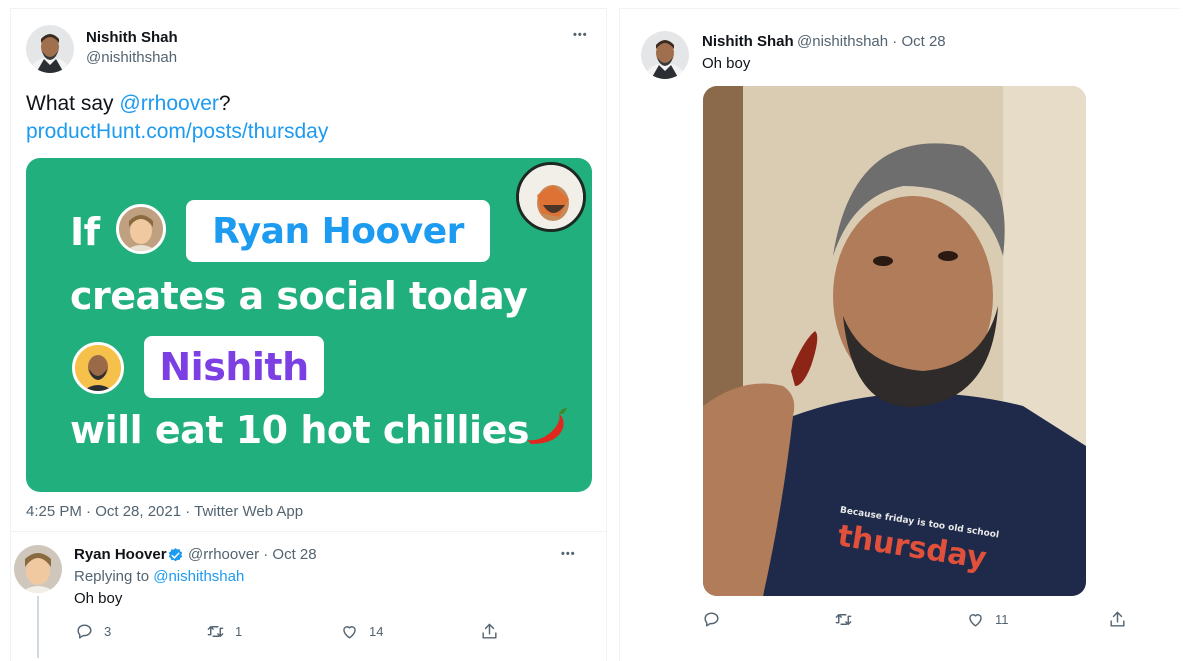  What do you see at coordinates (547, 426) in the screenshot?
I see `chili-icon` at bounding box center [547, 426].